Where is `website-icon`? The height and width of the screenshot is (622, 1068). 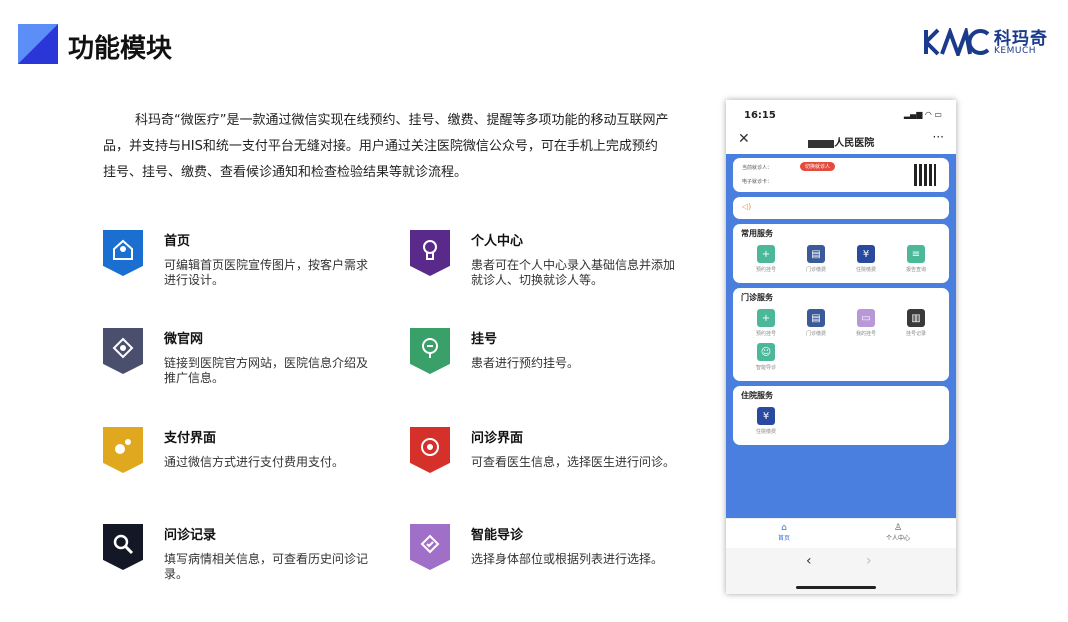 website-icon is located at coordinates (123, 351).